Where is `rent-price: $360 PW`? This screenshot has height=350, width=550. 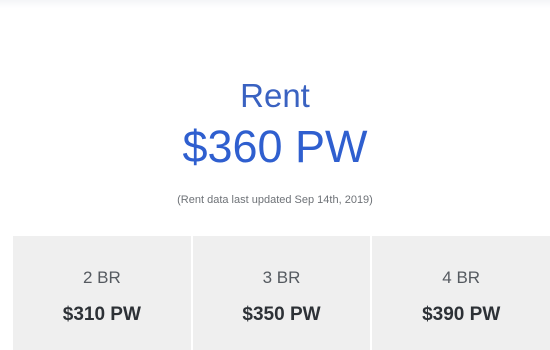
rent-price: $360 PW is located at coordinates (275, 146).